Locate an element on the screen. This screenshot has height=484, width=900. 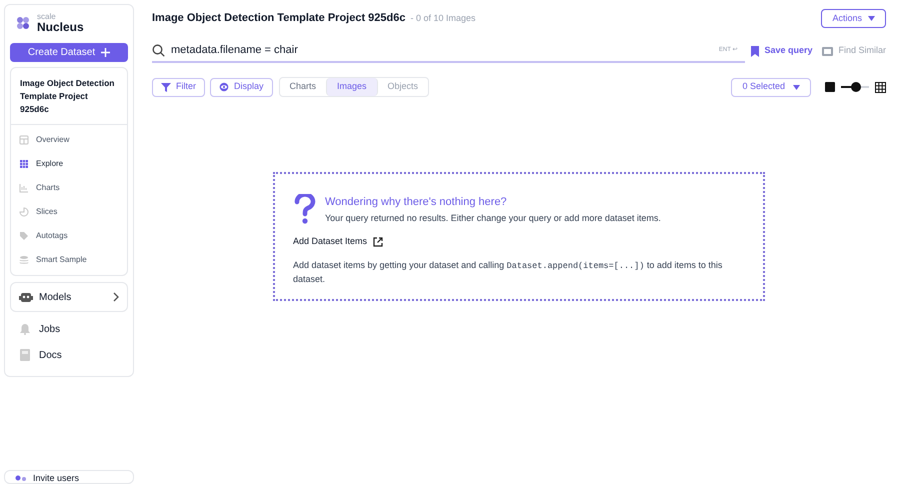
display-button: Display is located at coordinates (241, 87).